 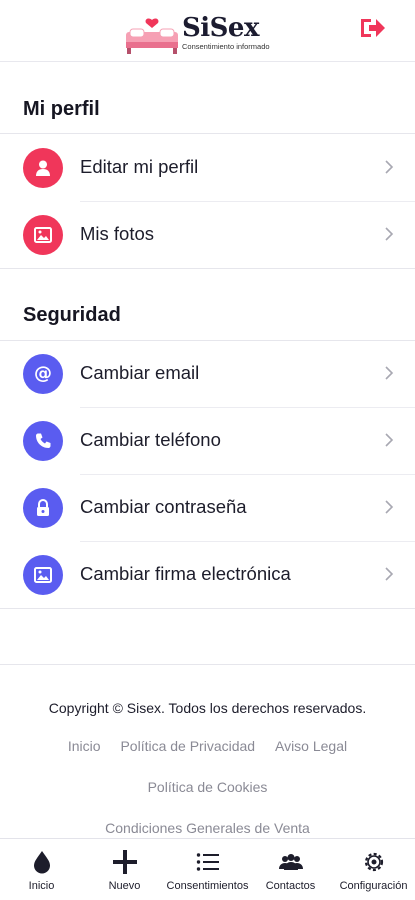 I want to click on change-signature-row: Cambiar firma electrónica, so click(x=207, y=574).